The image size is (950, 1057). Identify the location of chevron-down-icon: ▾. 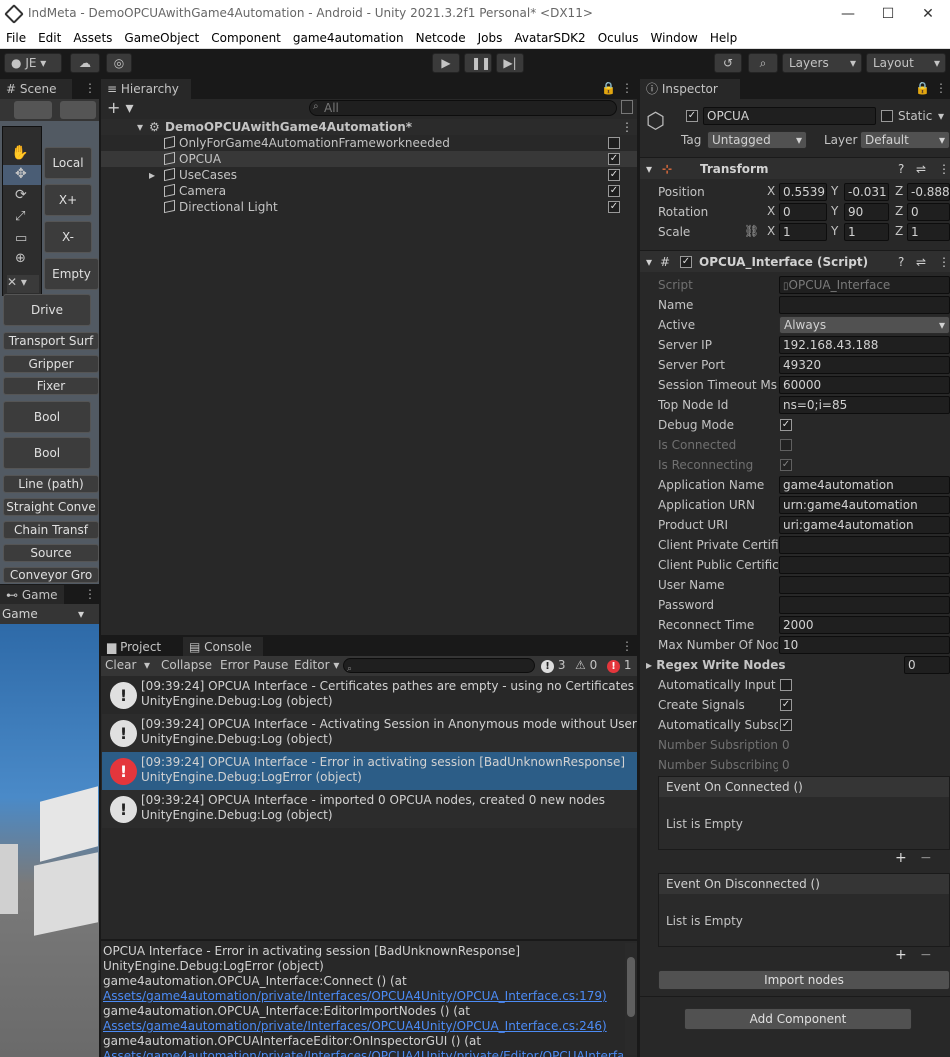
(941, 116).